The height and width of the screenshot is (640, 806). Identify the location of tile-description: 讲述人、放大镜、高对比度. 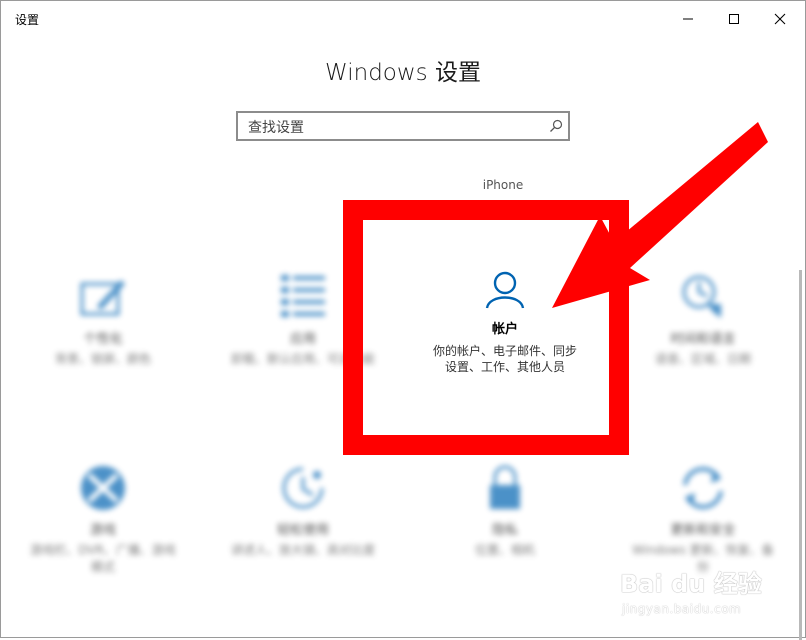
(302, 550).